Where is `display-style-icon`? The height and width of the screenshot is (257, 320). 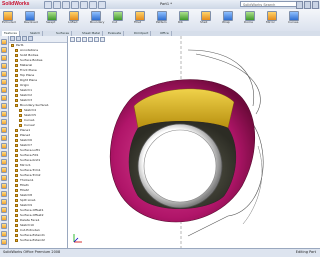
display-style-icon is located at coordinates (102, 39).